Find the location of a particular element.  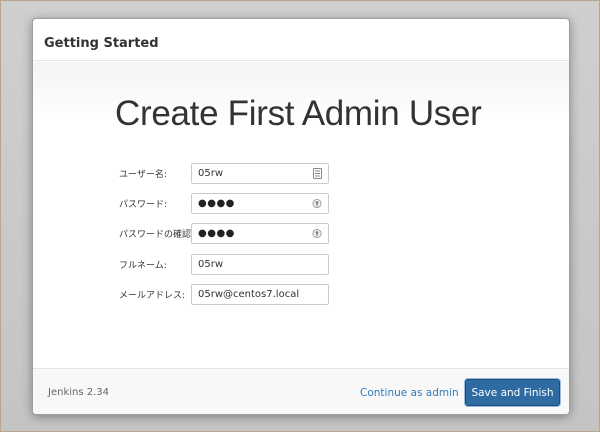

username-value: 05rw is located at coordinates (211, 173).